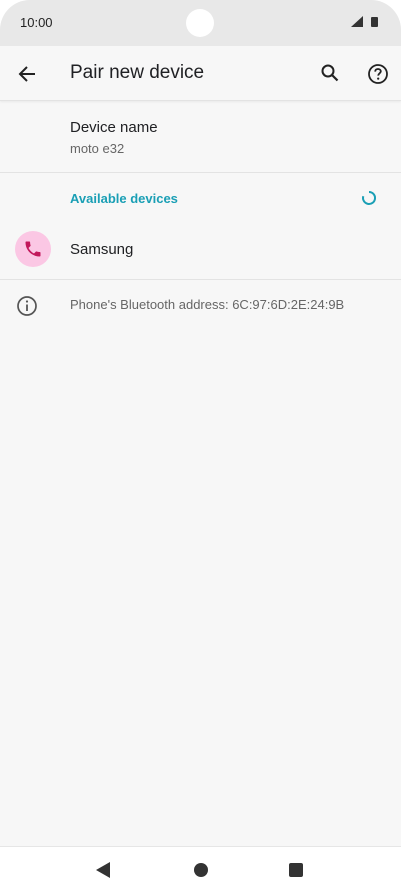 The image size is (401, 892). I want to click on device-avatar, so click(33, 249).